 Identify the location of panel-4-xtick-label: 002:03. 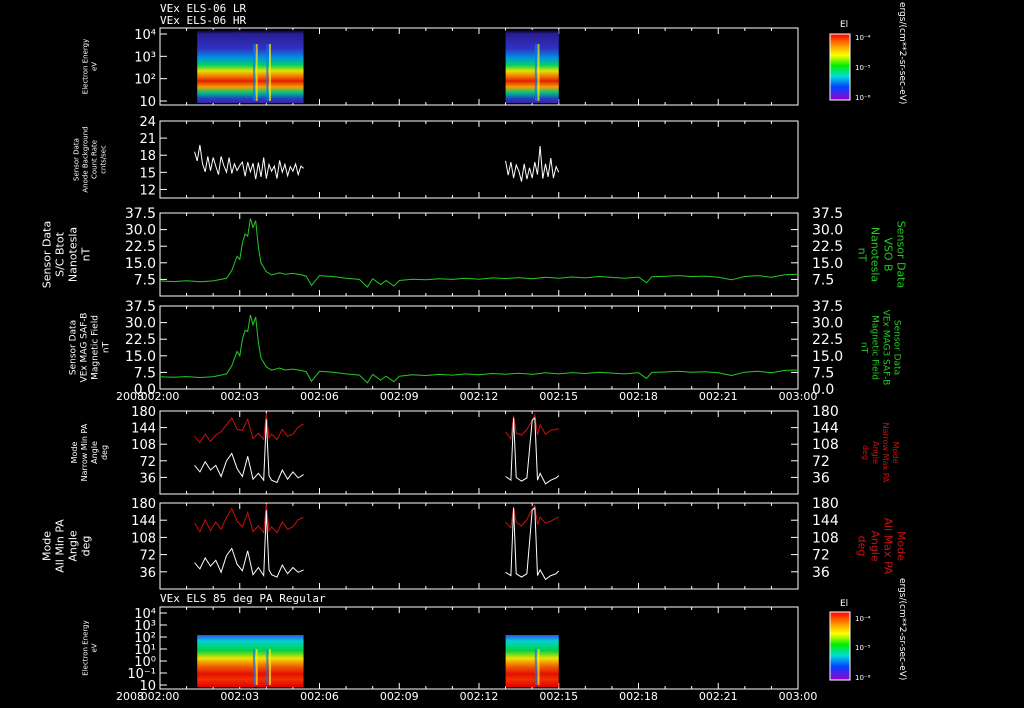
(239, 396).